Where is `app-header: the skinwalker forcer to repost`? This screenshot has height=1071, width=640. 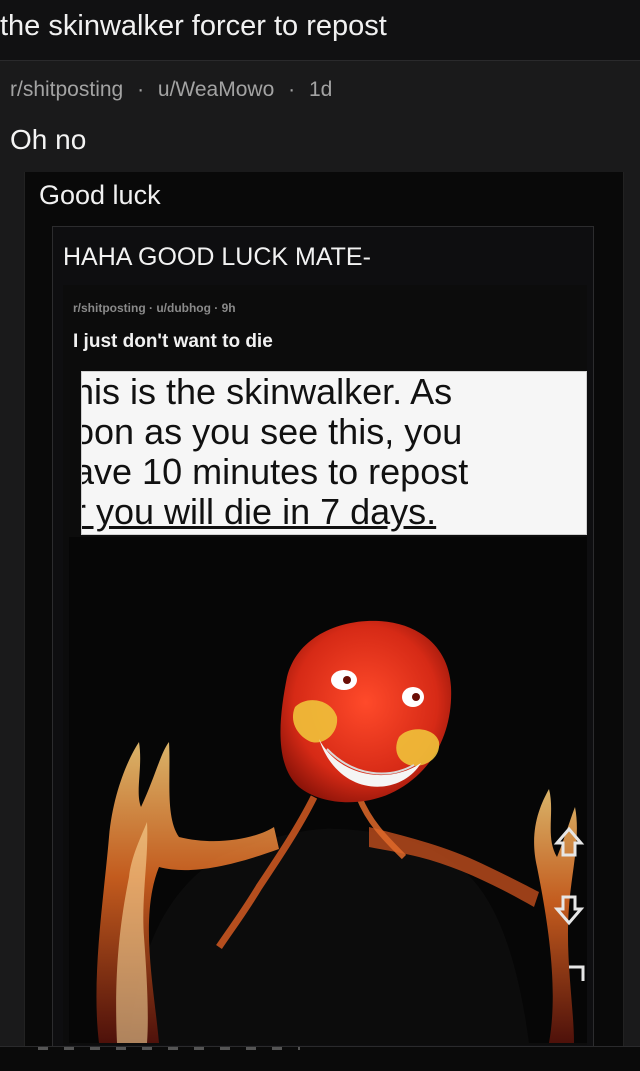
app-header: the skinwalker forcer to repost is located at coordinates (320, 30).